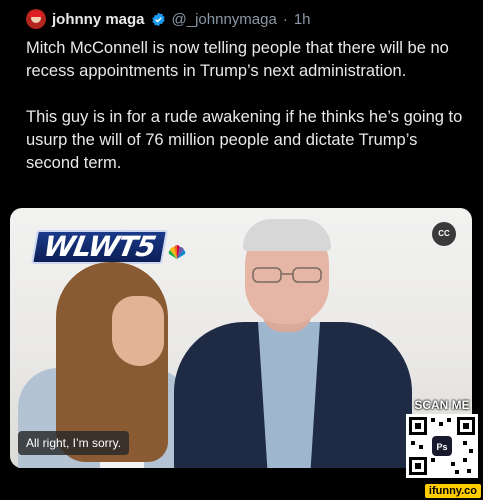 The width and height of the screenshot is (483, 500). I want to click on verified-badge-icon, so click(158, 19).